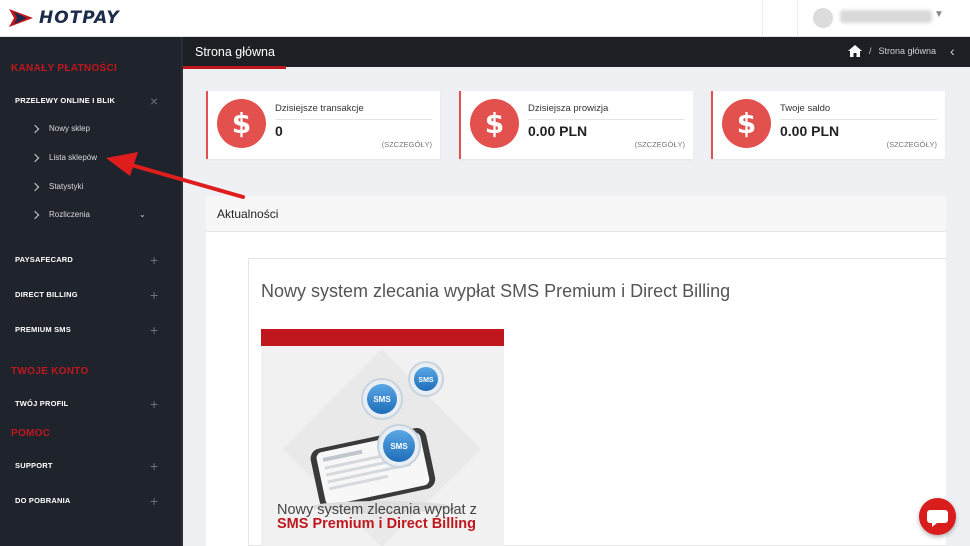  I want to click on username-blurred, so click(886, 16).